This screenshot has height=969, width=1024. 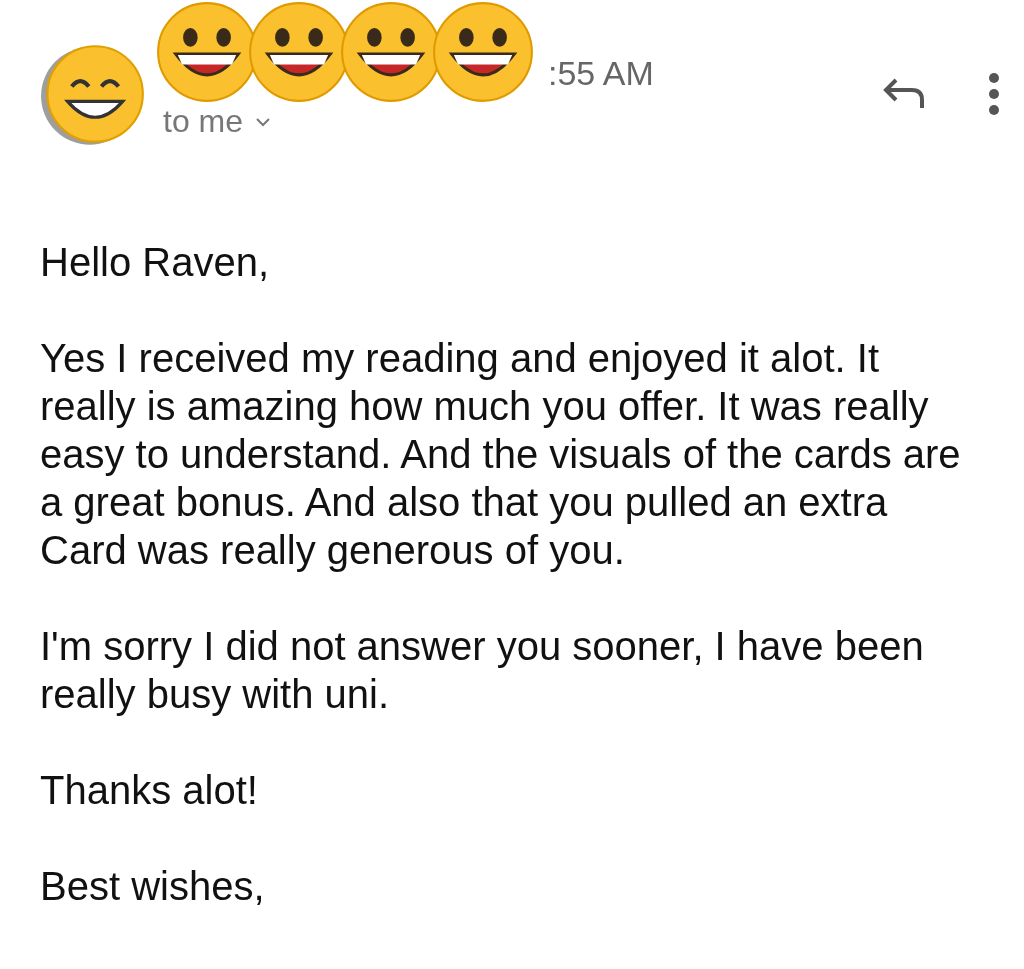 I want to click on chevron-down-icon, so click(x=263, y=121).